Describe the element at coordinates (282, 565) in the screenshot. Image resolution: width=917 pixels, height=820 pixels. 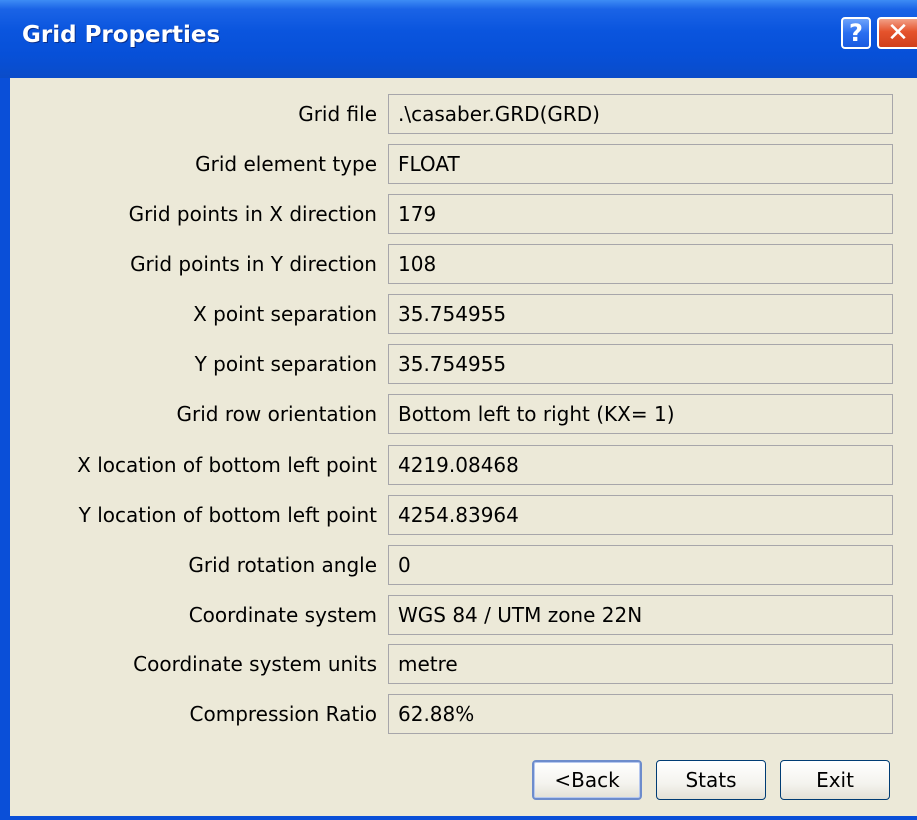
I see `label-grid-rotation-angle: Grid rotation angle` at that location.